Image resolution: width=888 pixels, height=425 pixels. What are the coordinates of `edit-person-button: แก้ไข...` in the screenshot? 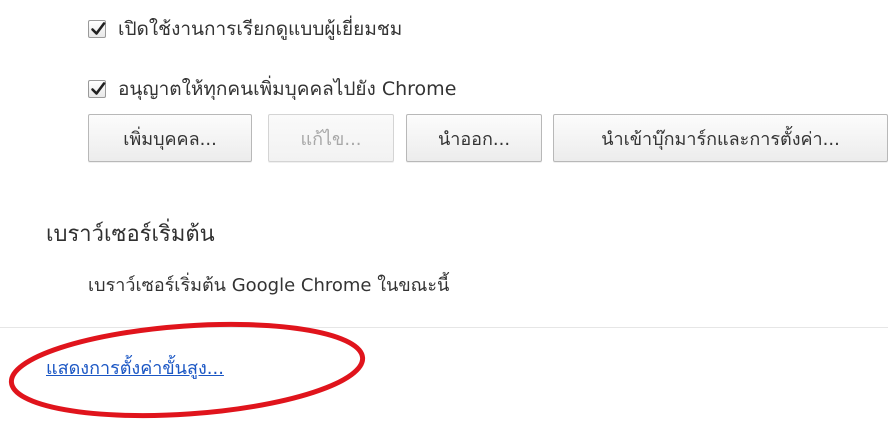 It's located at (331, 138).